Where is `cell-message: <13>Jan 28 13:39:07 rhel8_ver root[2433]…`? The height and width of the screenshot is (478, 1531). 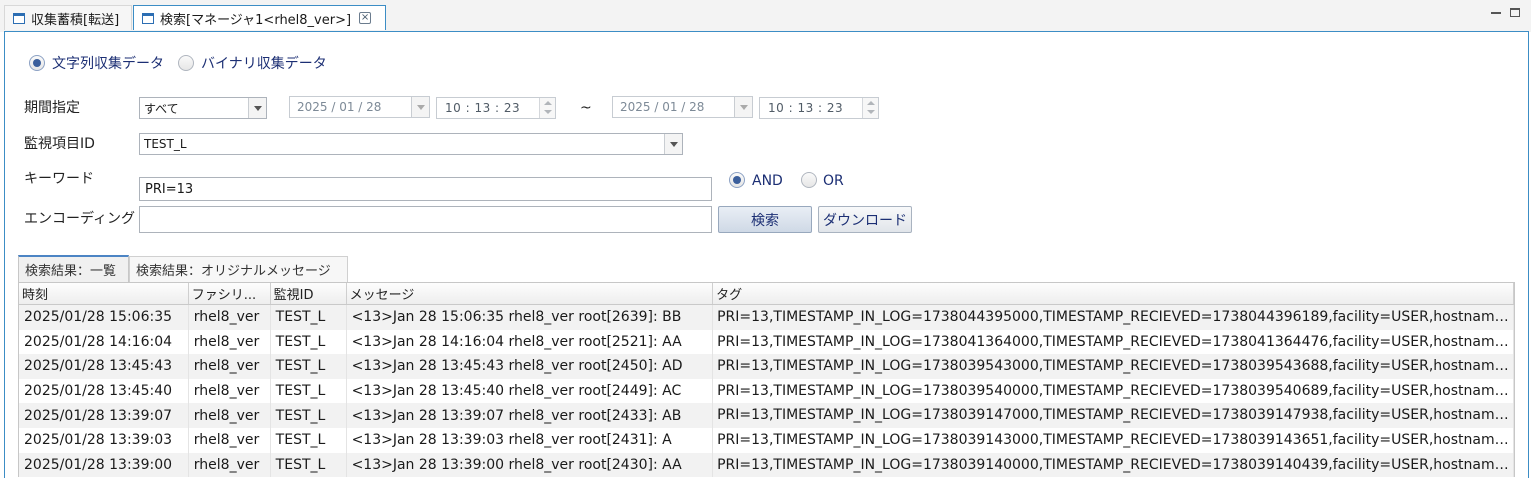 cell-message: <13>Jan 28 13:39:07 rhel8_ver root[2433]… is located at coordinates (530, 415).